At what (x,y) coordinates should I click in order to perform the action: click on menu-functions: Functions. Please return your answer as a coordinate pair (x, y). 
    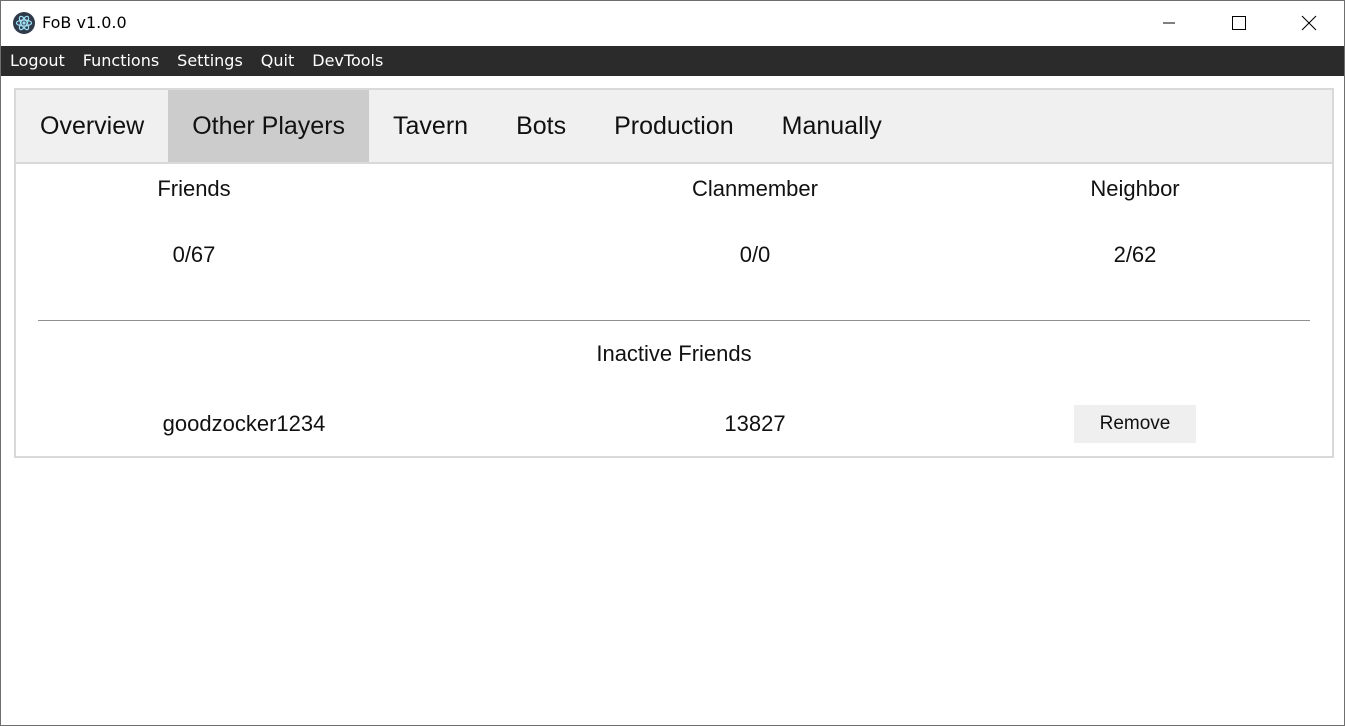
    Looking at the image, I should click on (121, 61).